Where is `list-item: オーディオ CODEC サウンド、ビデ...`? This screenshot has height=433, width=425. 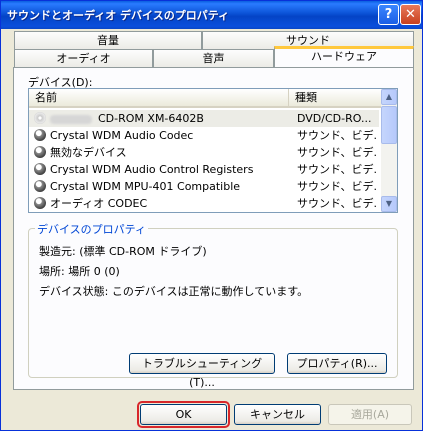
list-item: オーディオ CODEC サウンド、ビデ... is located at coordinates (204, 203).